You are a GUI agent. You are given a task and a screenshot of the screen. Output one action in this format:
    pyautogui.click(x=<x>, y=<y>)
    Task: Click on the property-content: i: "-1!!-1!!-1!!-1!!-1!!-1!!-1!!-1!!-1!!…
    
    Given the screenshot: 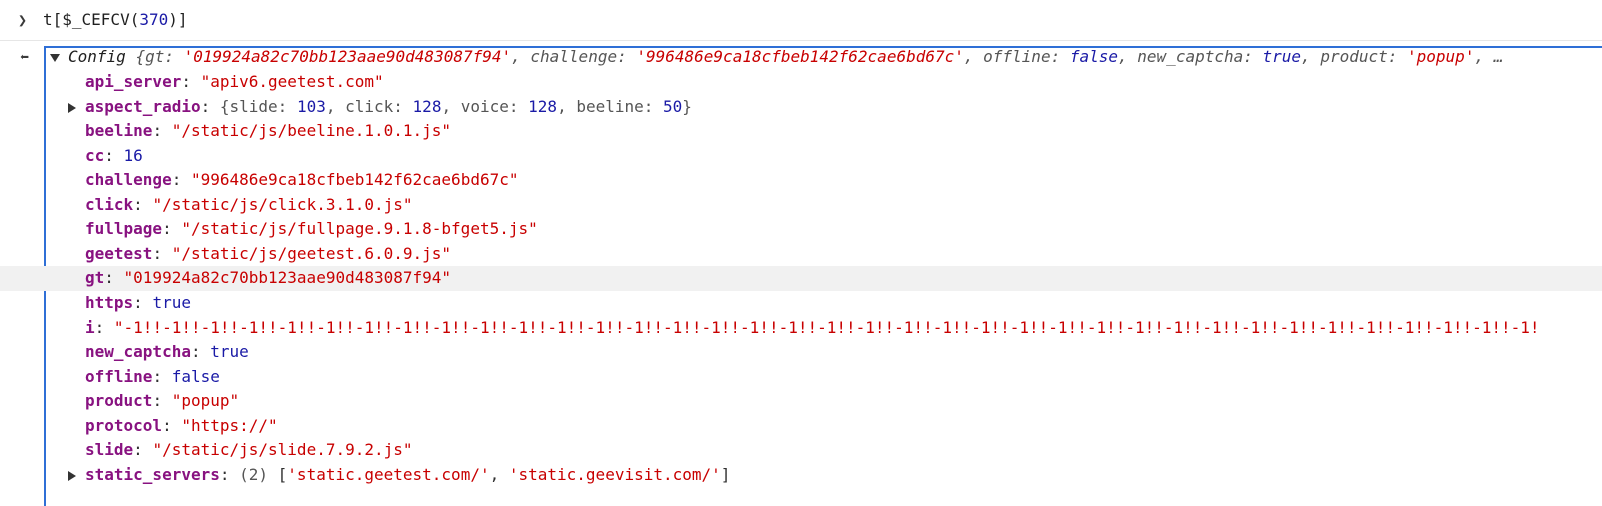 What is the action you would take?
    pyautogui.click(x=812, y=328)
    